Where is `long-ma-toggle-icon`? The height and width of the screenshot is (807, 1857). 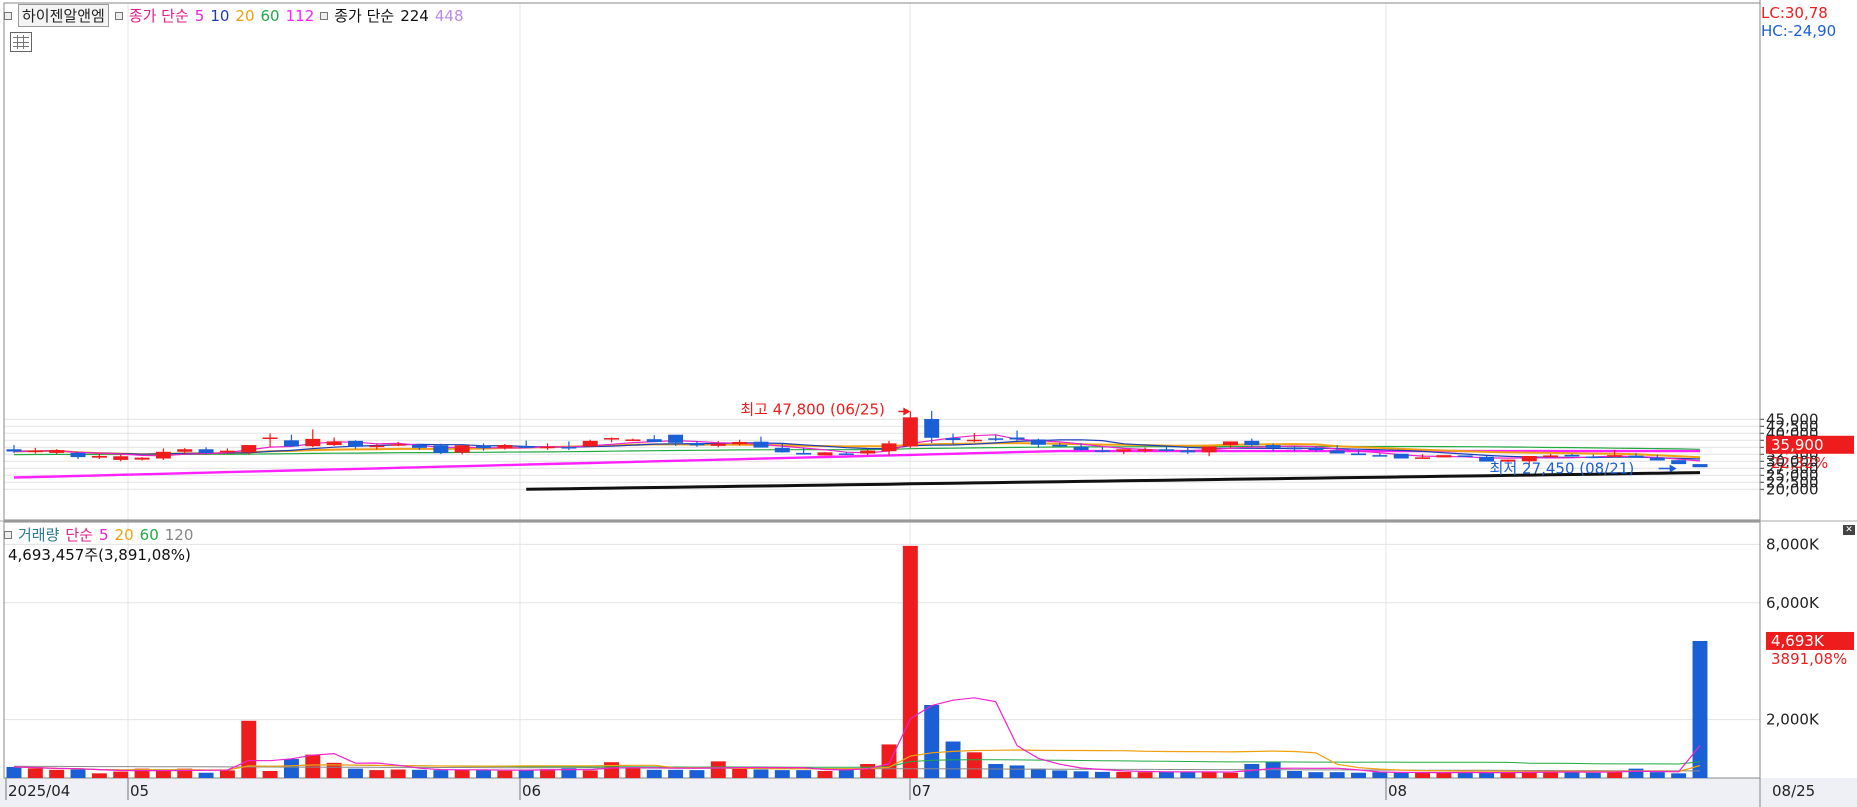 long-ma-toggle-icon is located at coordinates (324, 15).